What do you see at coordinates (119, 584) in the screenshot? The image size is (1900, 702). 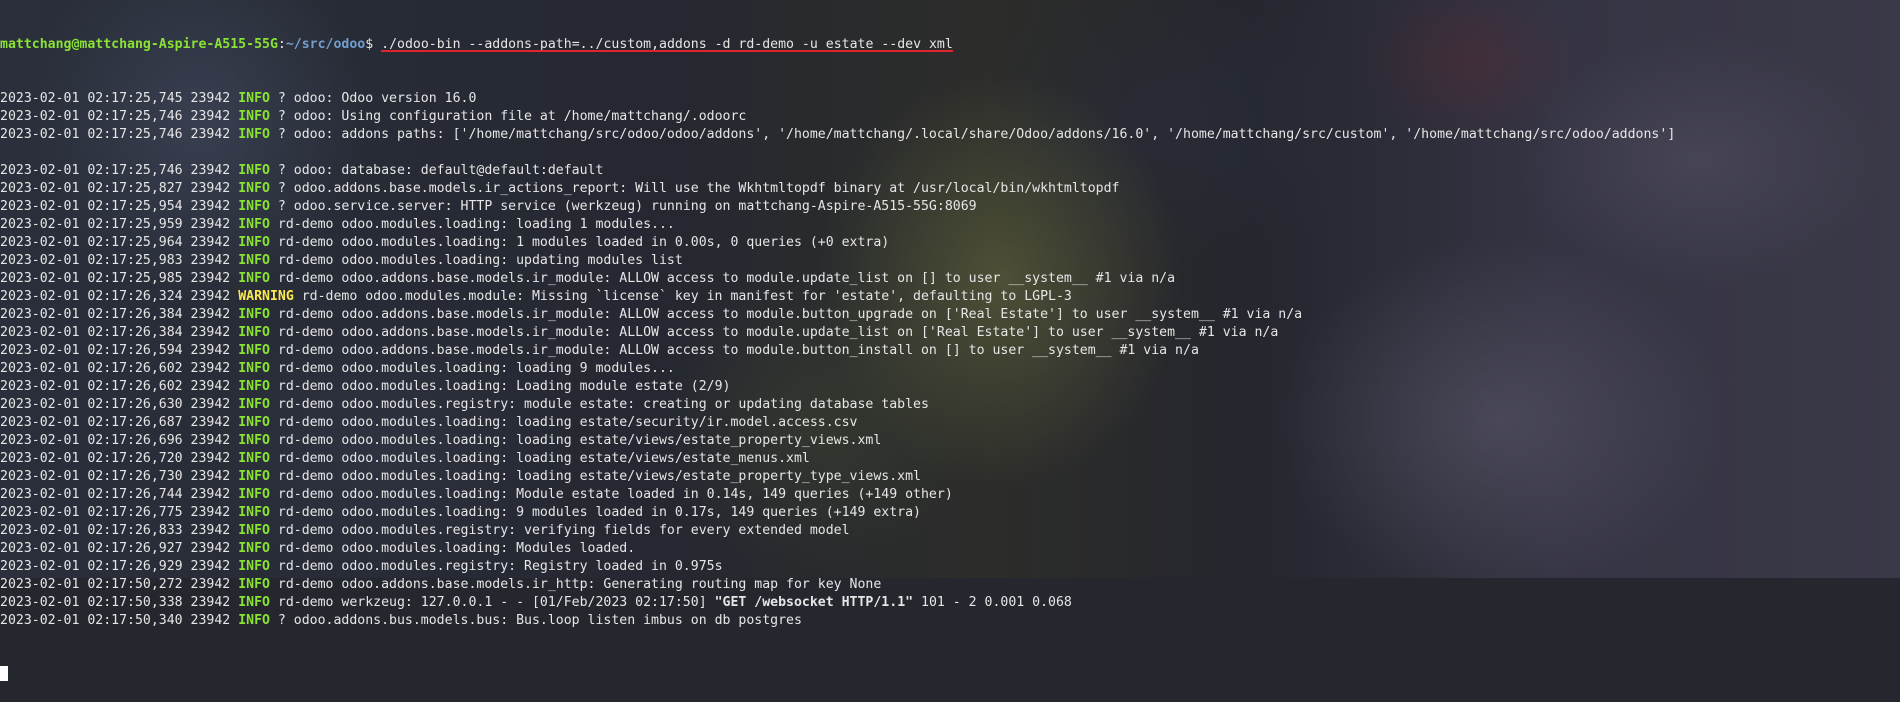 I see `log-timestamp-pid: 2023-02-01 02:17:50,272 23942` at bounding box center [119, 584].